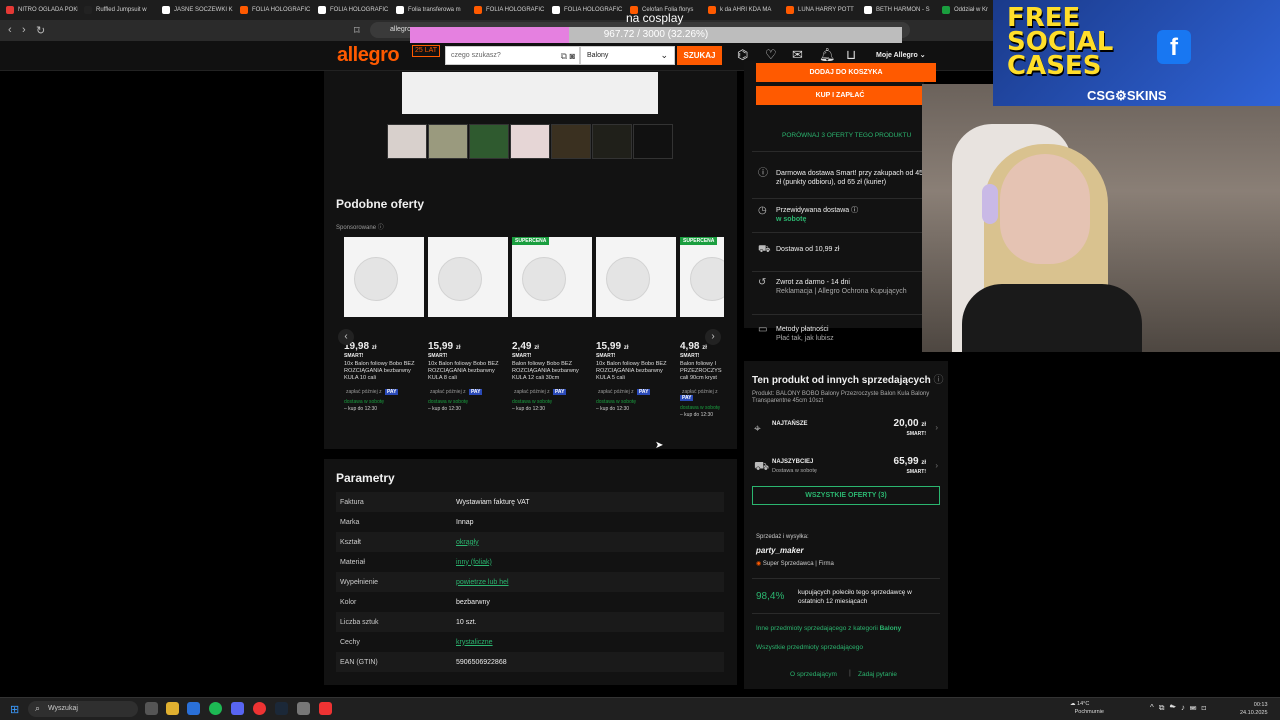 This screenshot has height=720, width=1280. I want to click on discord-icon, so click(237, 708).